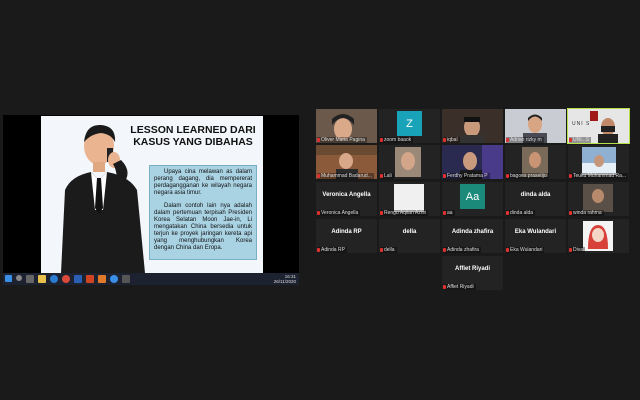  I want to click on participant-name: Eka Wulandari, so click(526, 250).